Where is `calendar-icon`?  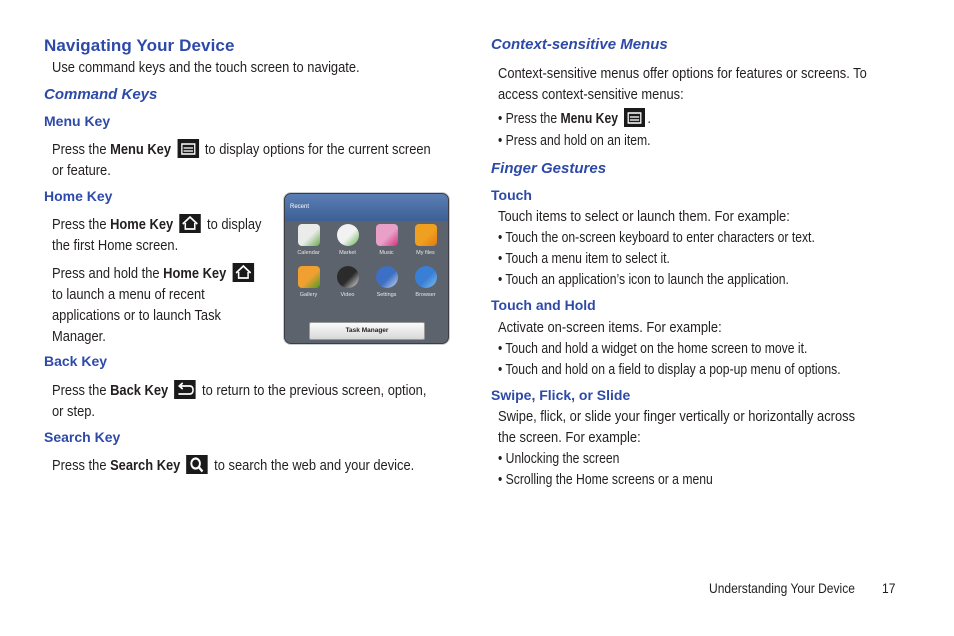
calendar-icon is located at coordinates (308, 235).